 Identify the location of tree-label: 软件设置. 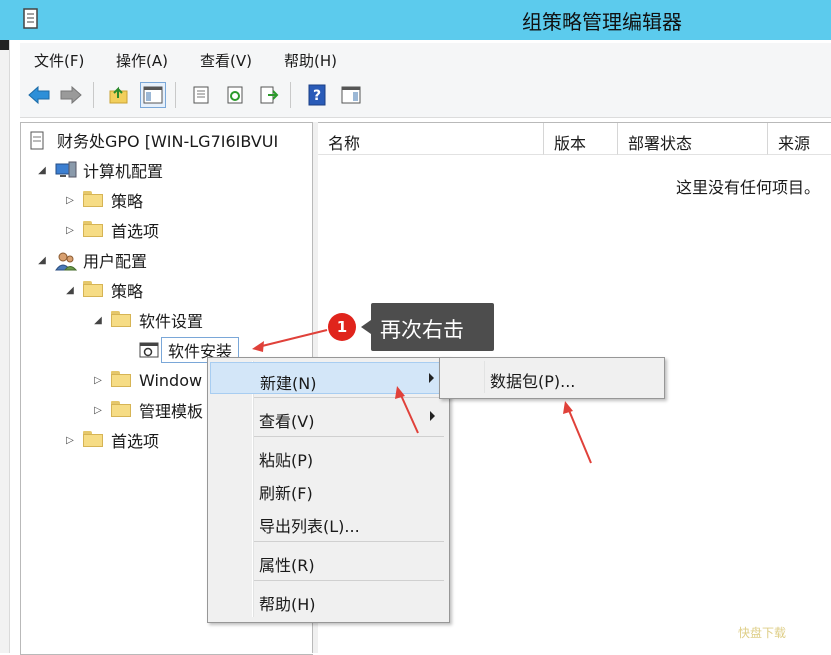
(171, 321).